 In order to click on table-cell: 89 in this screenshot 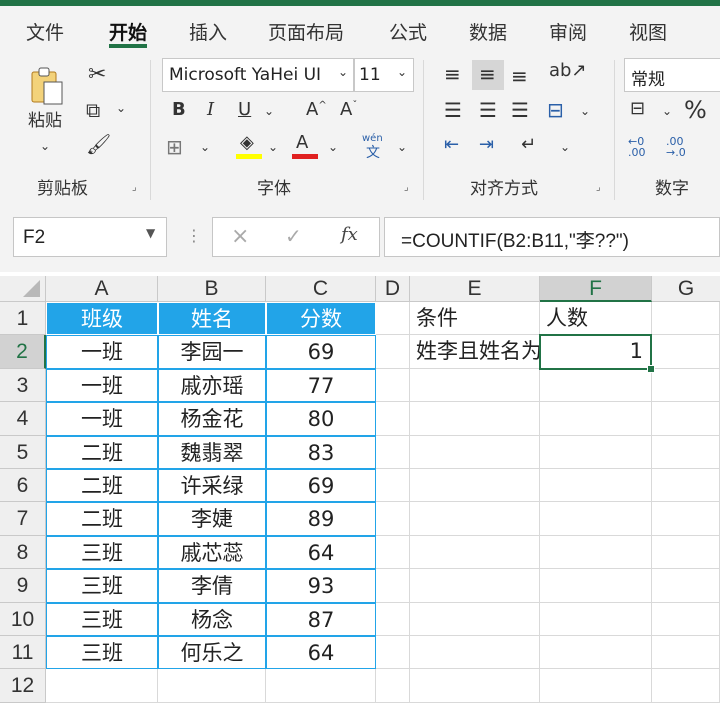, I will do `click(321, 519)`.